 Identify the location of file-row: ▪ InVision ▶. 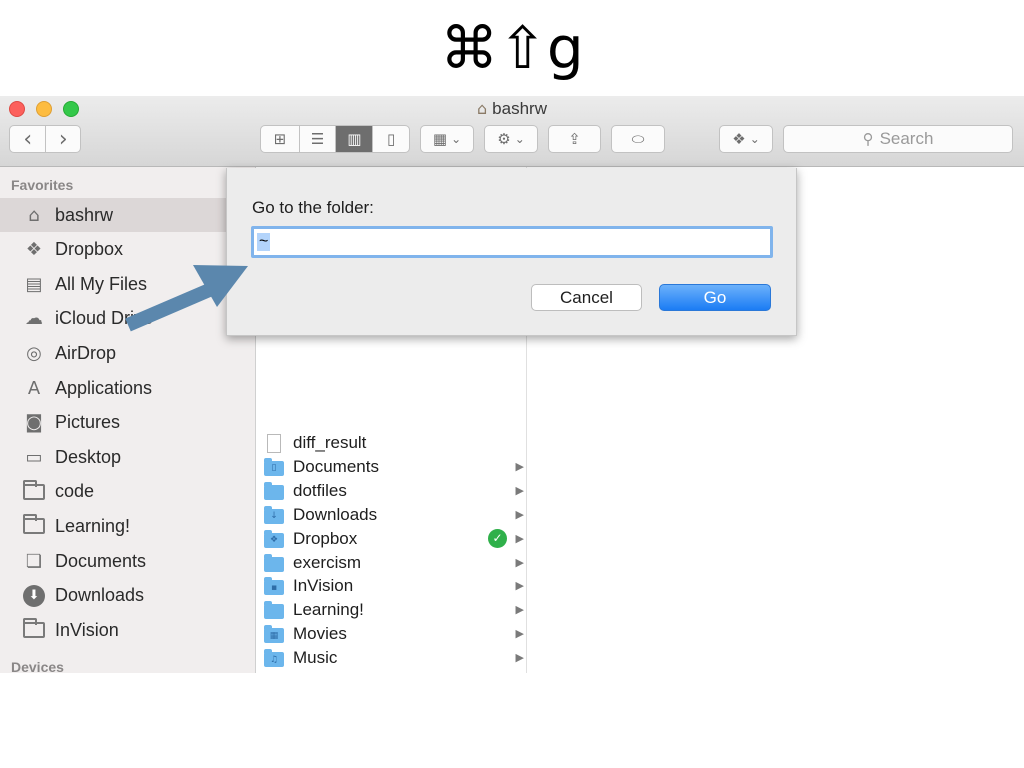
(391, 586).